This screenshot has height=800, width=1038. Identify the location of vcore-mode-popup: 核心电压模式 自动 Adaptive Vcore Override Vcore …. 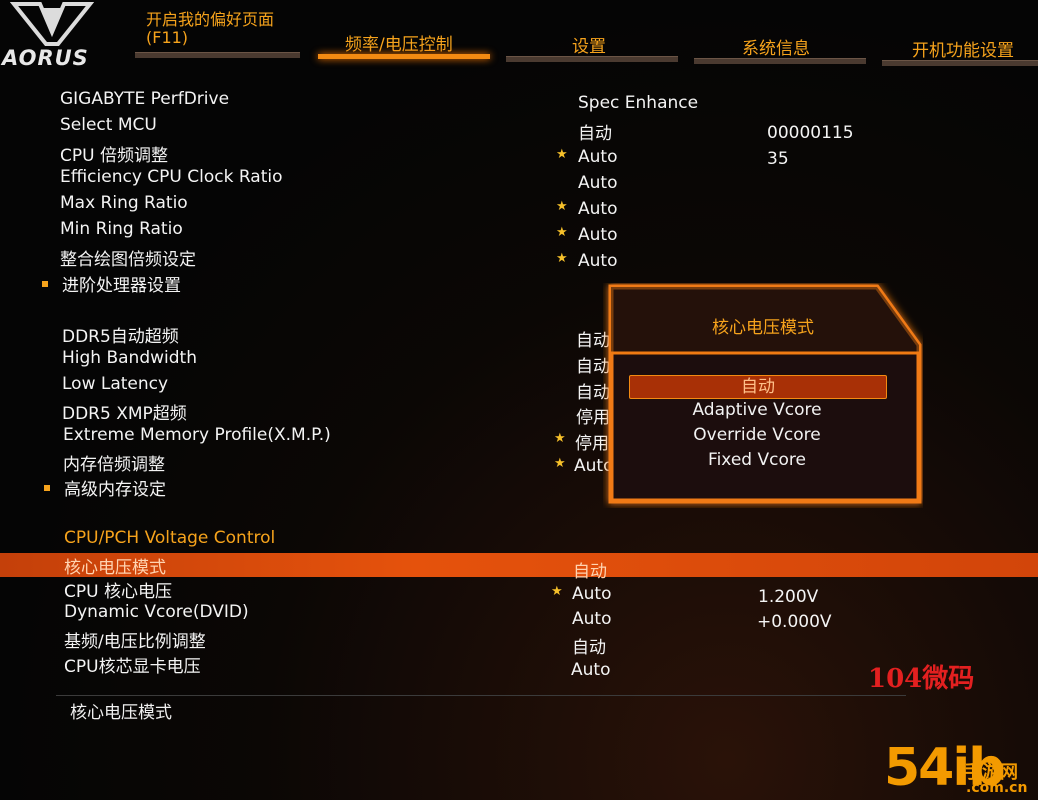
(763, 395).